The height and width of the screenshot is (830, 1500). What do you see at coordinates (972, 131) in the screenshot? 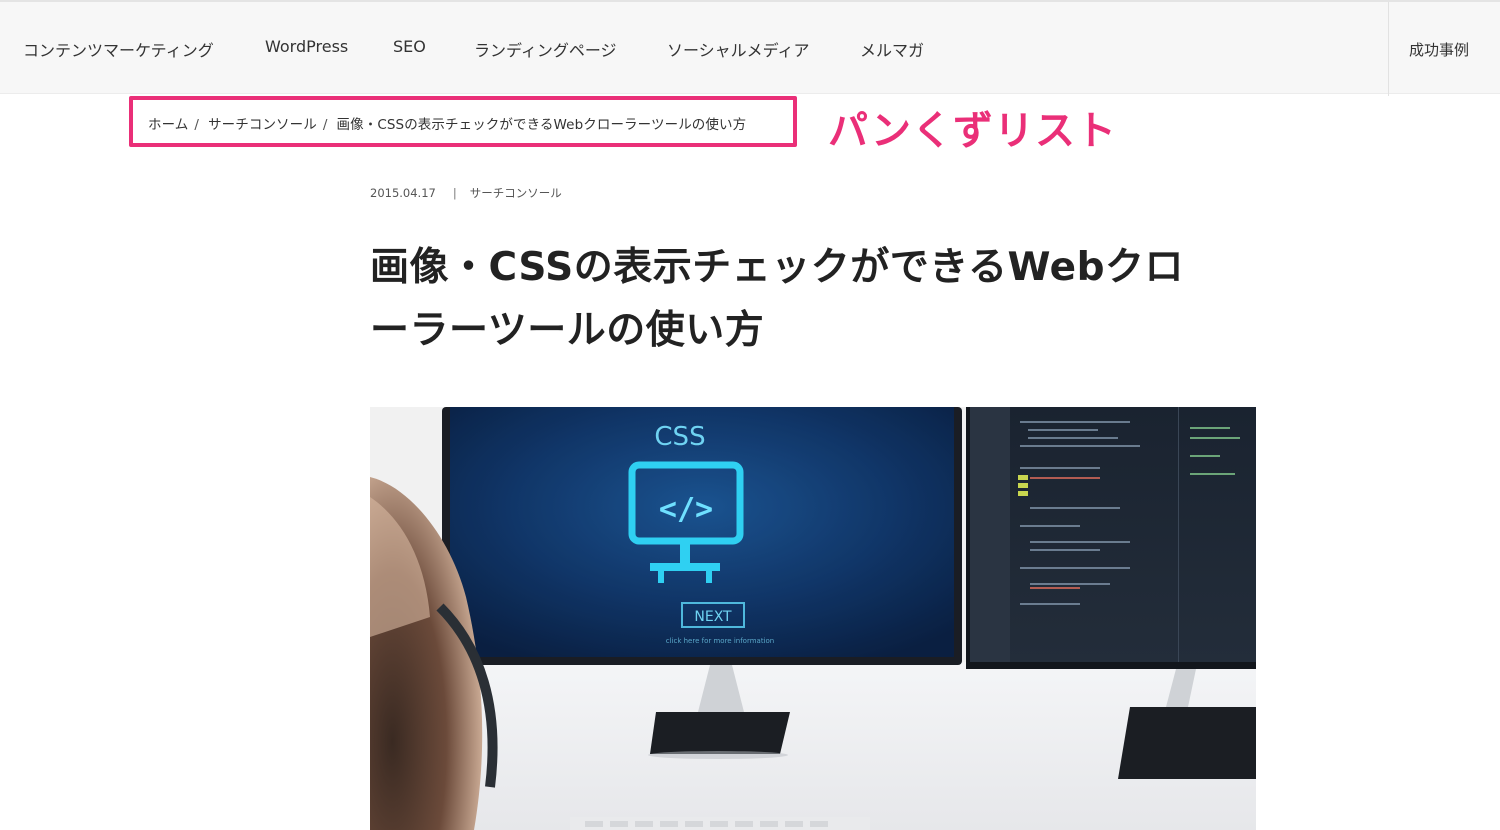
I see `breadcrumb-annotation-label: パンくずリスト` at bounding box center [972, 131].